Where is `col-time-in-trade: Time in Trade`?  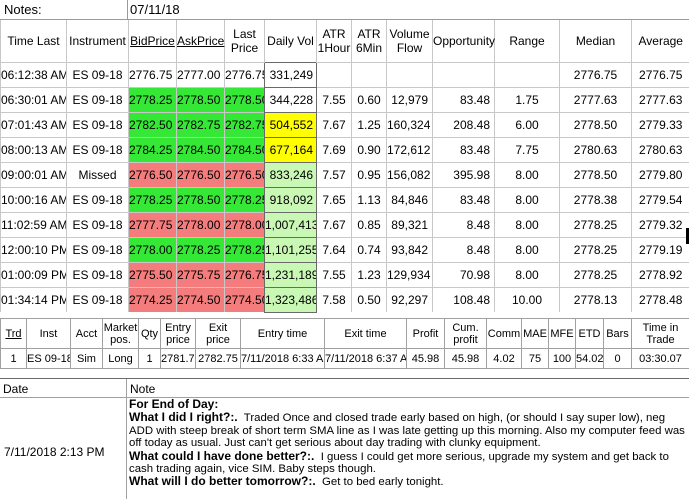
col-time-in-trade: Time in Trade is located at coordinates (660, 333).